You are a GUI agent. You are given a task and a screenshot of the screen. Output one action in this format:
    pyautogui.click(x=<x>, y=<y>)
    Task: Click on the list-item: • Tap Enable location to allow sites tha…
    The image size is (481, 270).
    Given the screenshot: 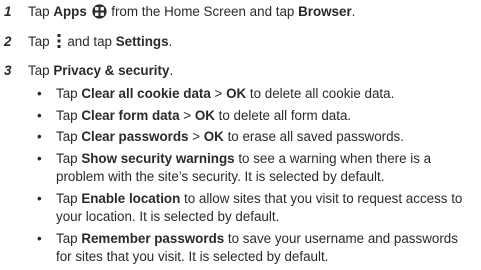 What is the action you would take?
    pyautogui.click(x=240, y=208)
    